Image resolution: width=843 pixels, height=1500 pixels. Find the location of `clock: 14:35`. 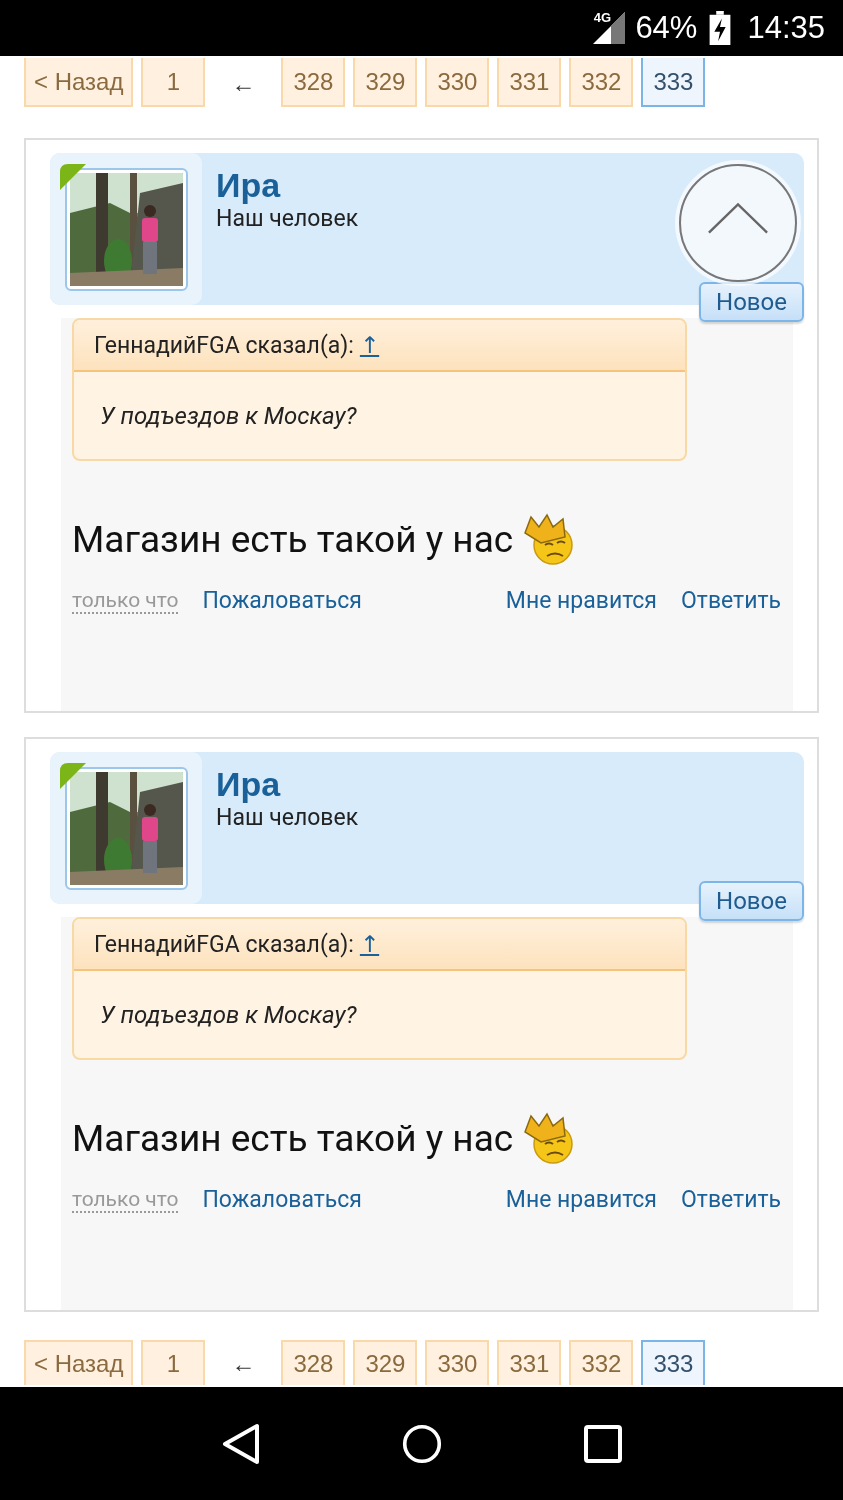

clock: 14:35 is located at coordinates (786, 28).